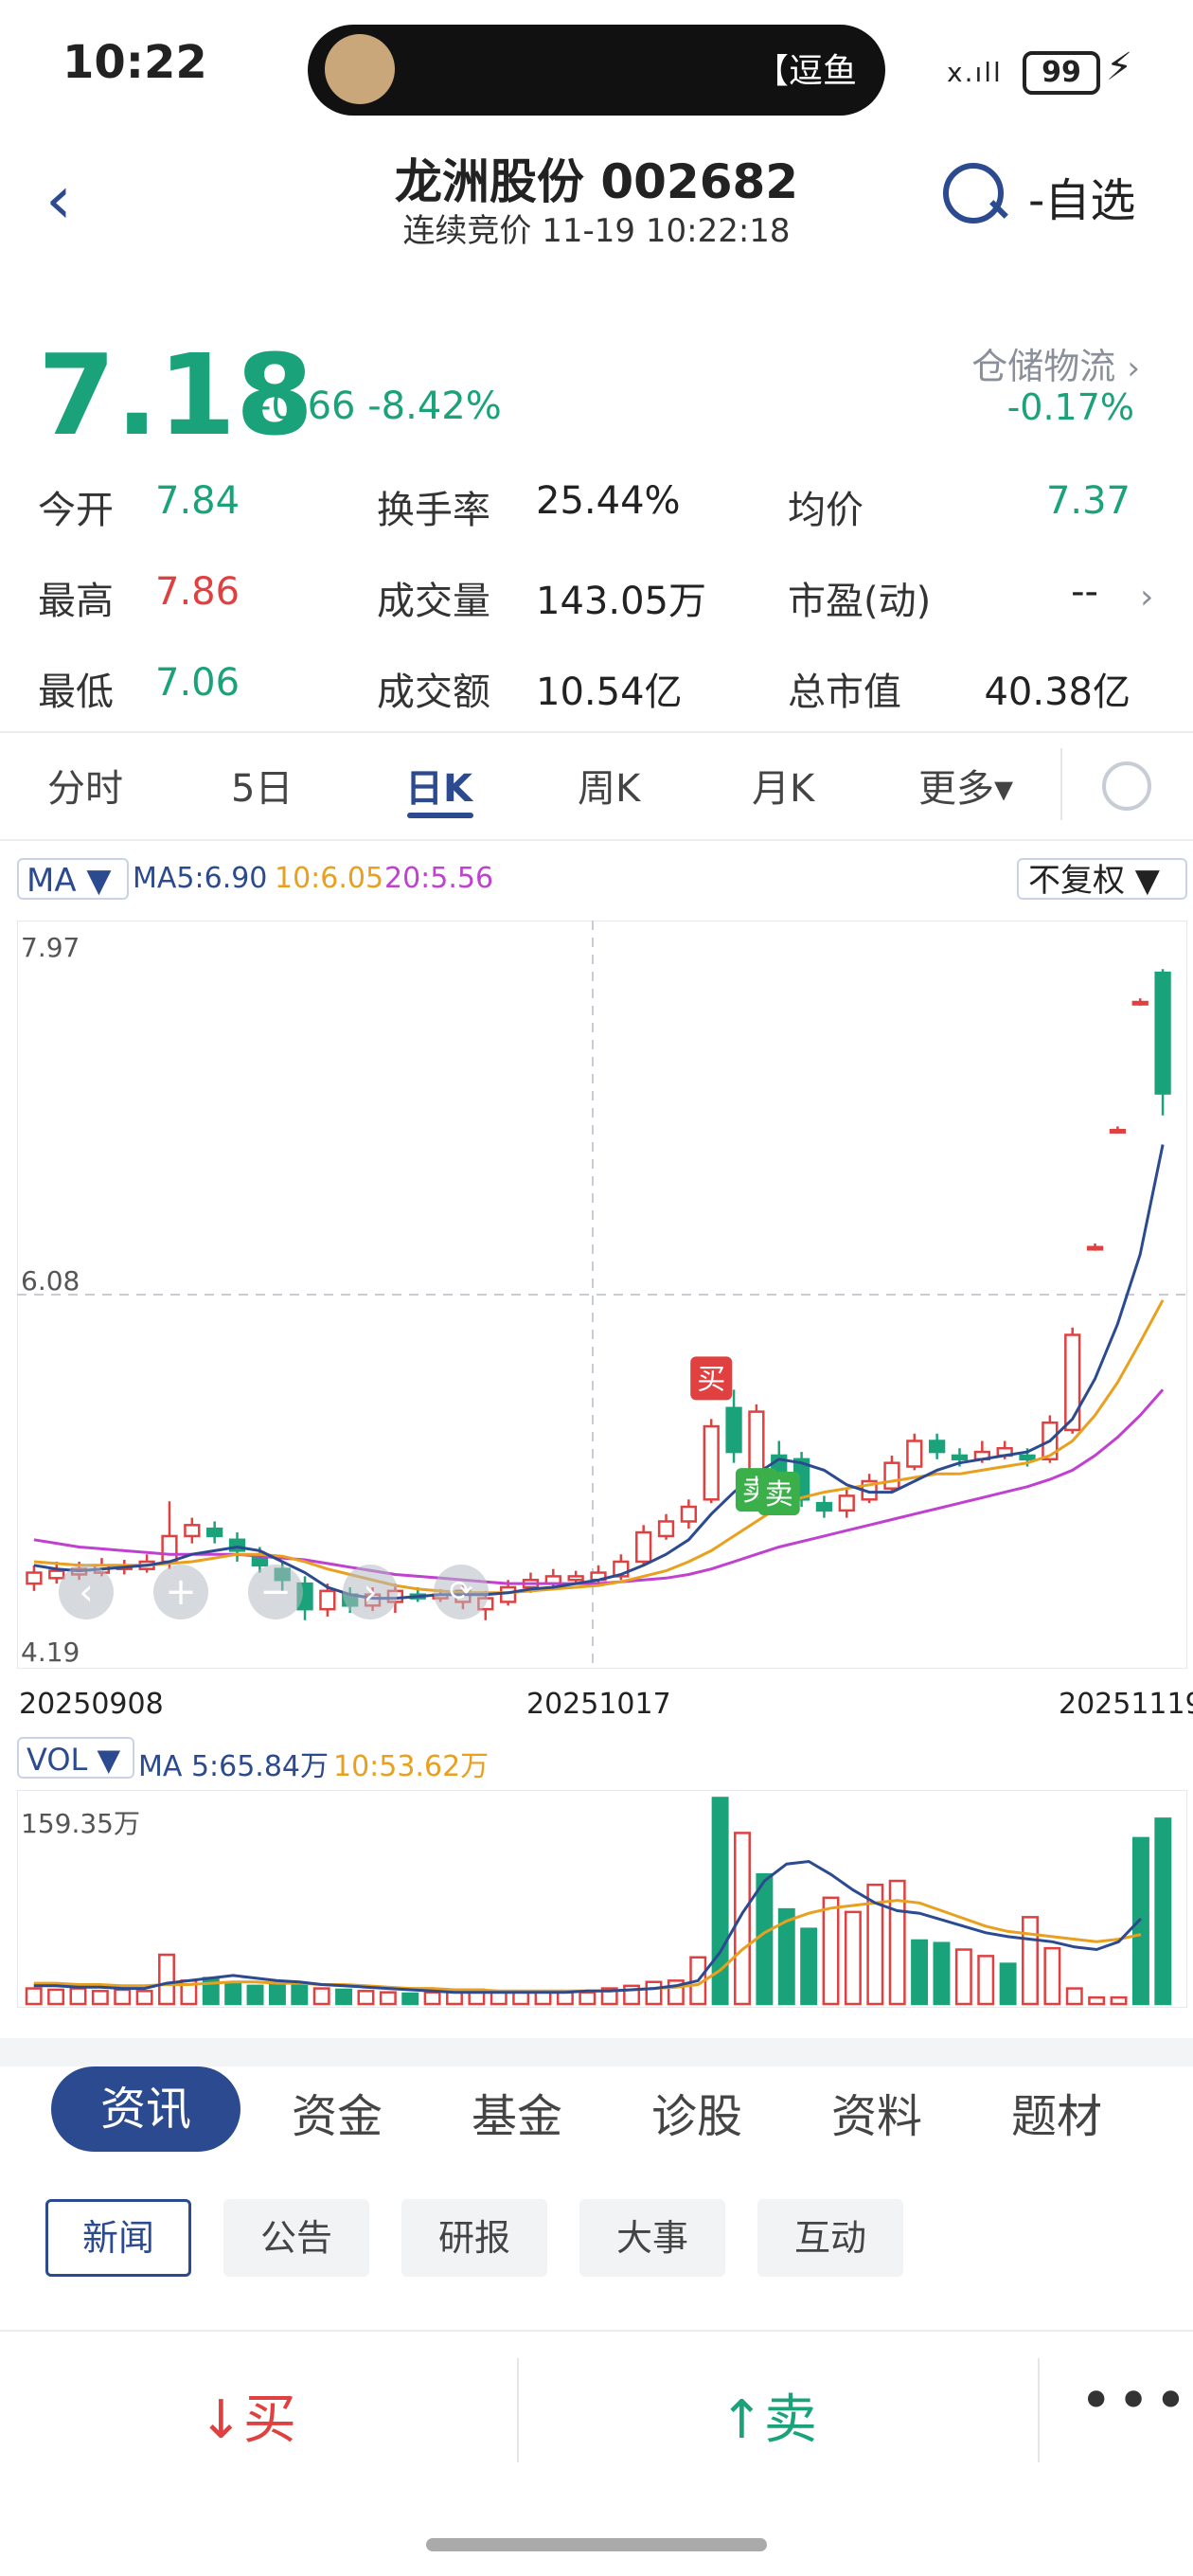 The height and width of the screenshot is (2576, 1193). I want to click on y-tick-max: 7.97, so click(50, 947).